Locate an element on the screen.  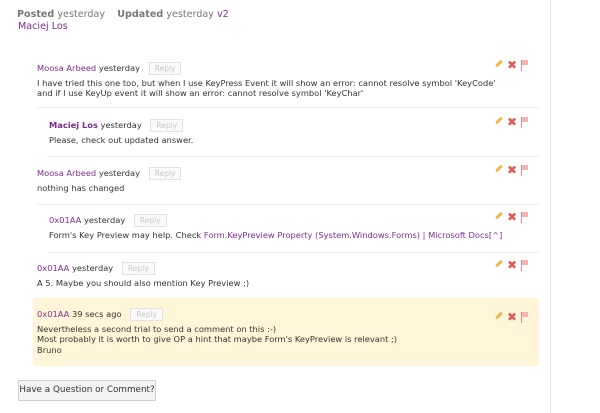
comment-body: Please, check out updated answer. is located at coordinates (121, 140).